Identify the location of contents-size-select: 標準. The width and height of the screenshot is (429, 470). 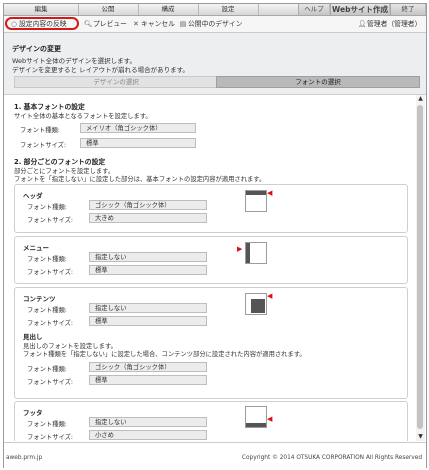
(148, 321).